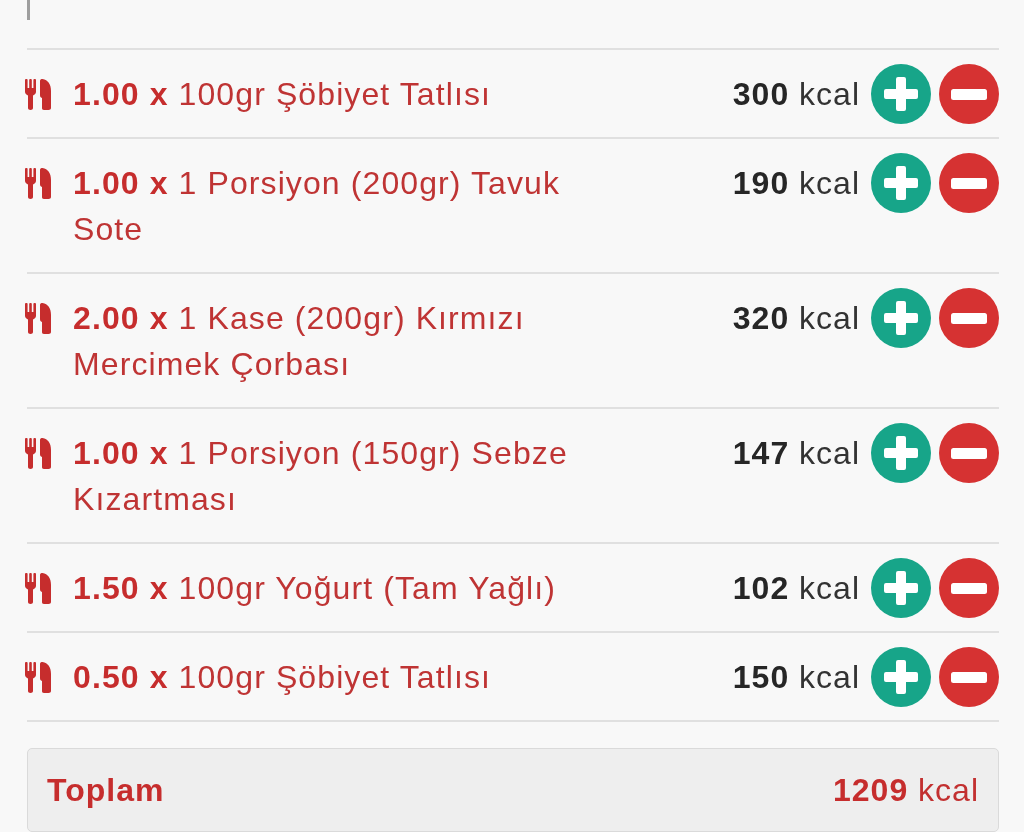 This screenshot has width=1024, height=832. What do you see at coordinates (796, 183) in the screenshot?
I see `calorie-amount: 190 kcal` at bounding box center [796, 183].